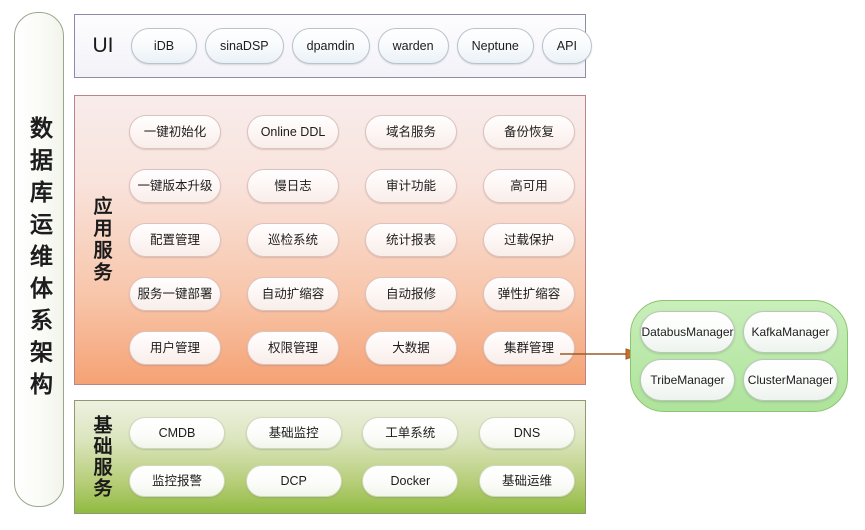 Image resolution: width=865 pixels, height=530 pixels. Describe the element at coordinates (177, 433) in the screenshot. I see `base-item-cmdb: CMDB` at that location.